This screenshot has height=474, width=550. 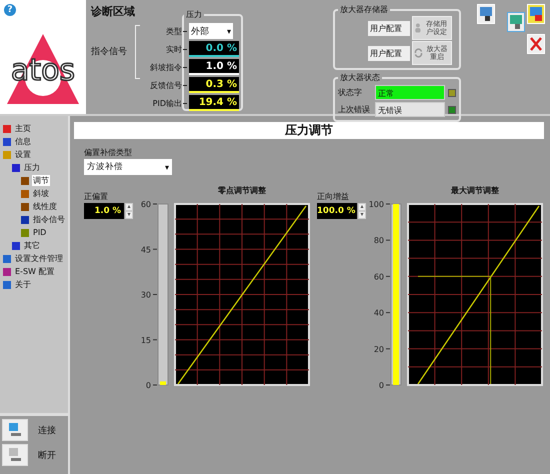 I want to click on status-field: 正常, so click(x=410, y=92).